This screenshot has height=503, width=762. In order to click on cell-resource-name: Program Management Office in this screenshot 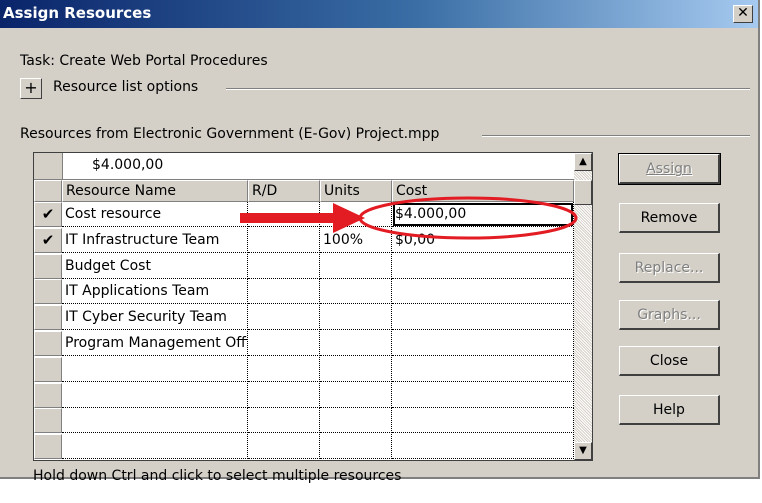, I will do `click(155, 343)`.